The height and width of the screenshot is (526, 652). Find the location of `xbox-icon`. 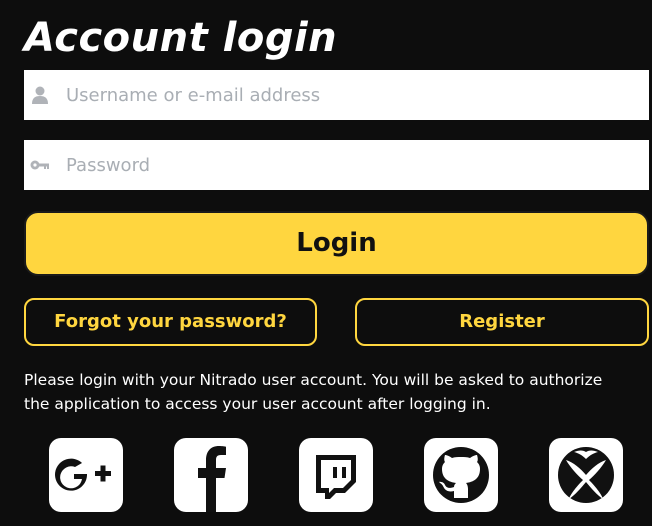

xbox-icon is located at coordinates (586, 475).